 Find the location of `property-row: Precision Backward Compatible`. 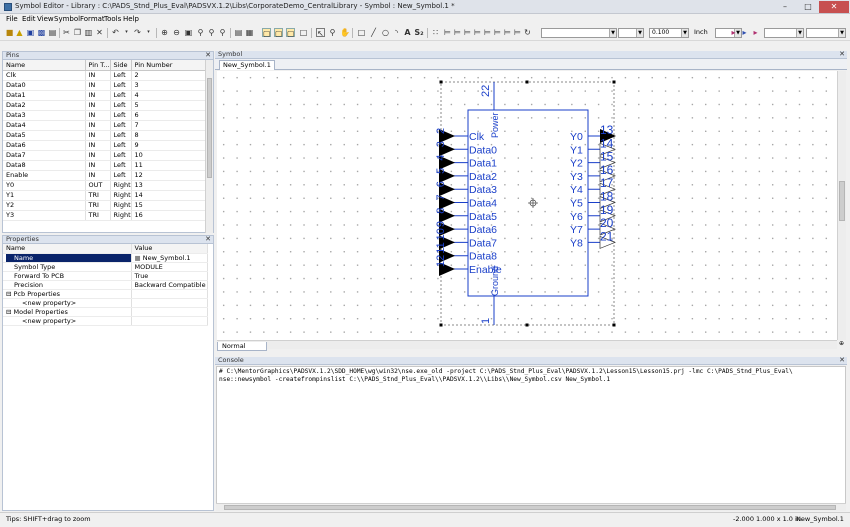

property-row: Precision Backward Compatible is located at coordinates (105, 285).